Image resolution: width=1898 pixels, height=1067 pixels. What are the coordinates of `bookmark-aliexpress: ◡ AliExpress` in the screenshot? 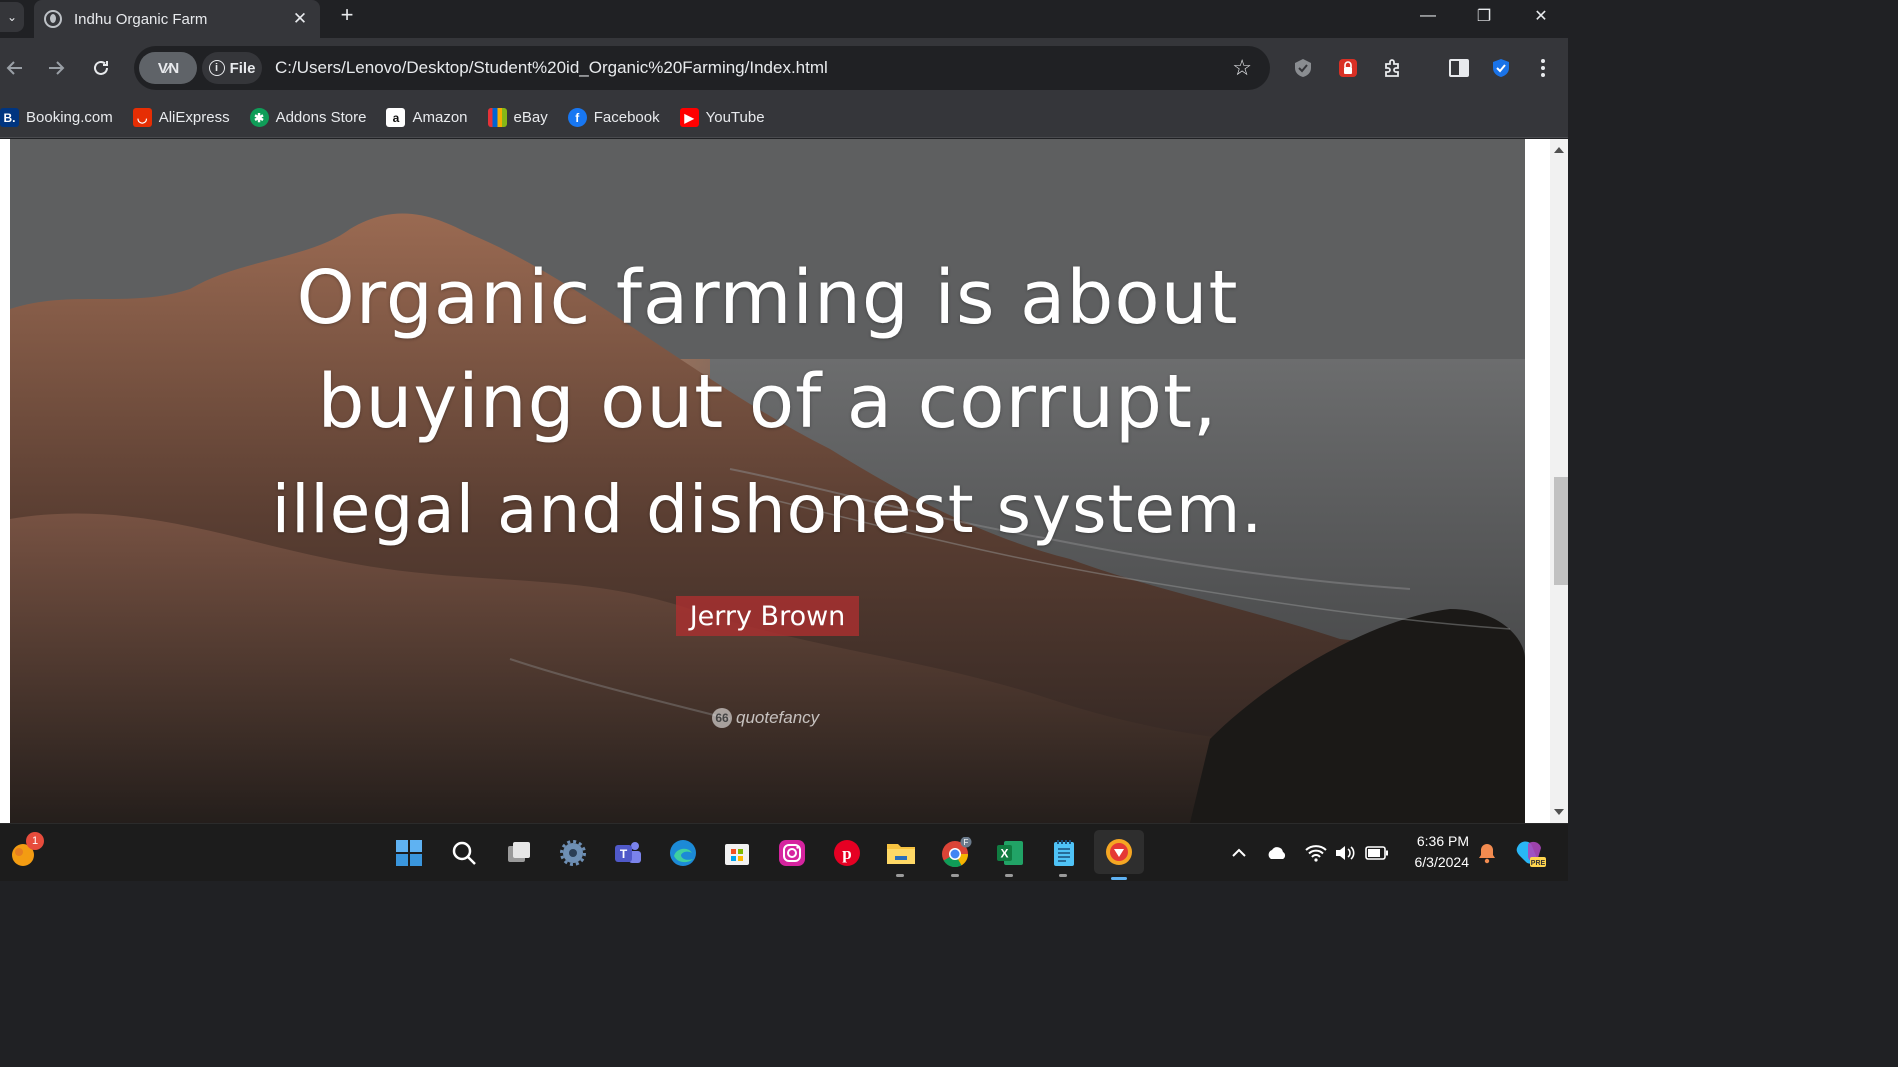 It's located at (181, 117).